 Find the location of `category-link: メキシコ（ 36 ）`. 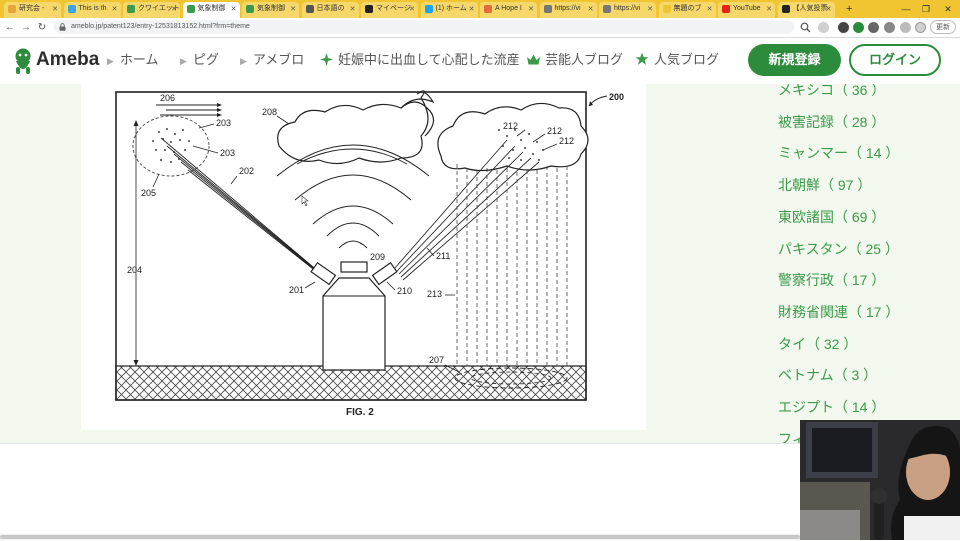

category-link: メキシコ（ 36 ） is located at coordinates (831, 91).